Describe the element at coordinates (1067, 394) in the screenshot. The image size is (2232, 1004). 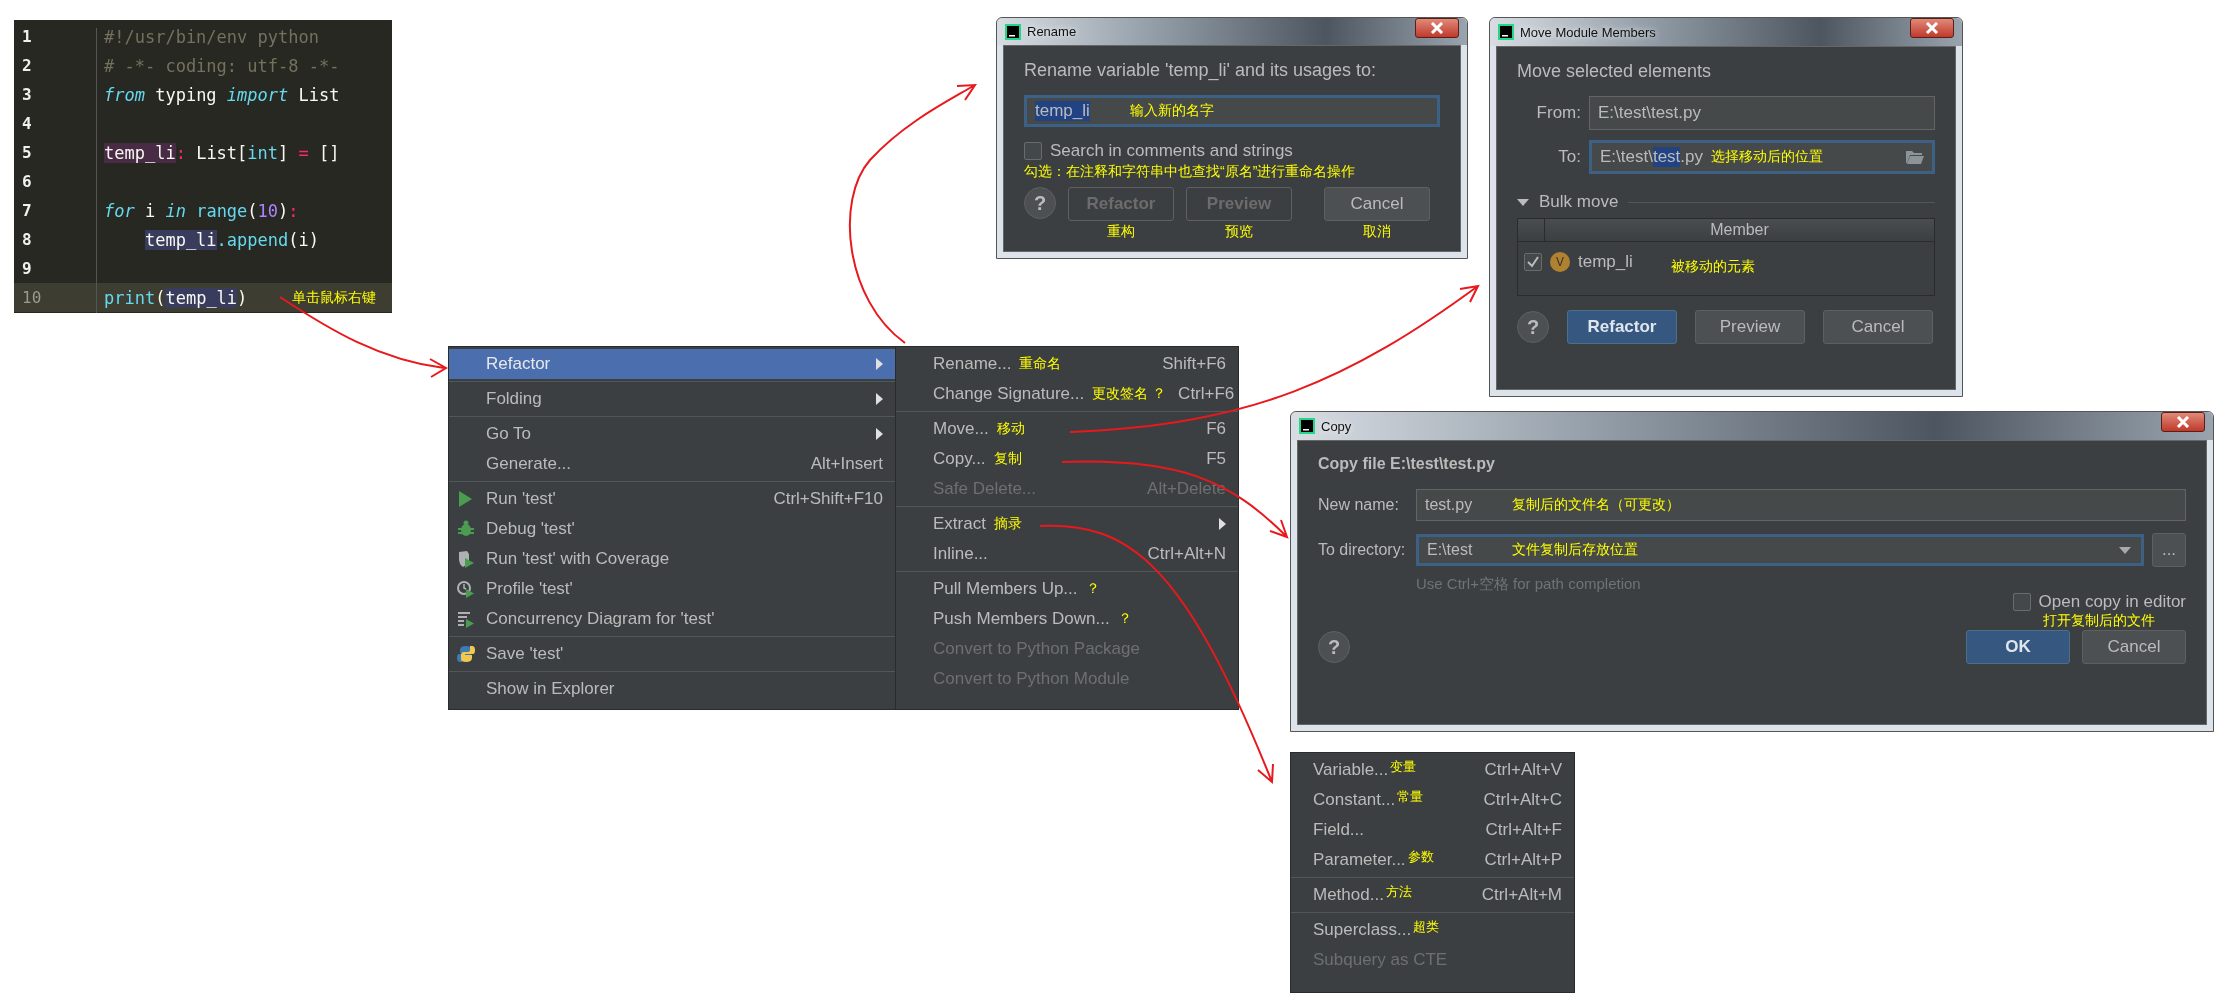
I see `menu-item: Change Signature... 更改签名 ？ Ctrl+F6` at that location.